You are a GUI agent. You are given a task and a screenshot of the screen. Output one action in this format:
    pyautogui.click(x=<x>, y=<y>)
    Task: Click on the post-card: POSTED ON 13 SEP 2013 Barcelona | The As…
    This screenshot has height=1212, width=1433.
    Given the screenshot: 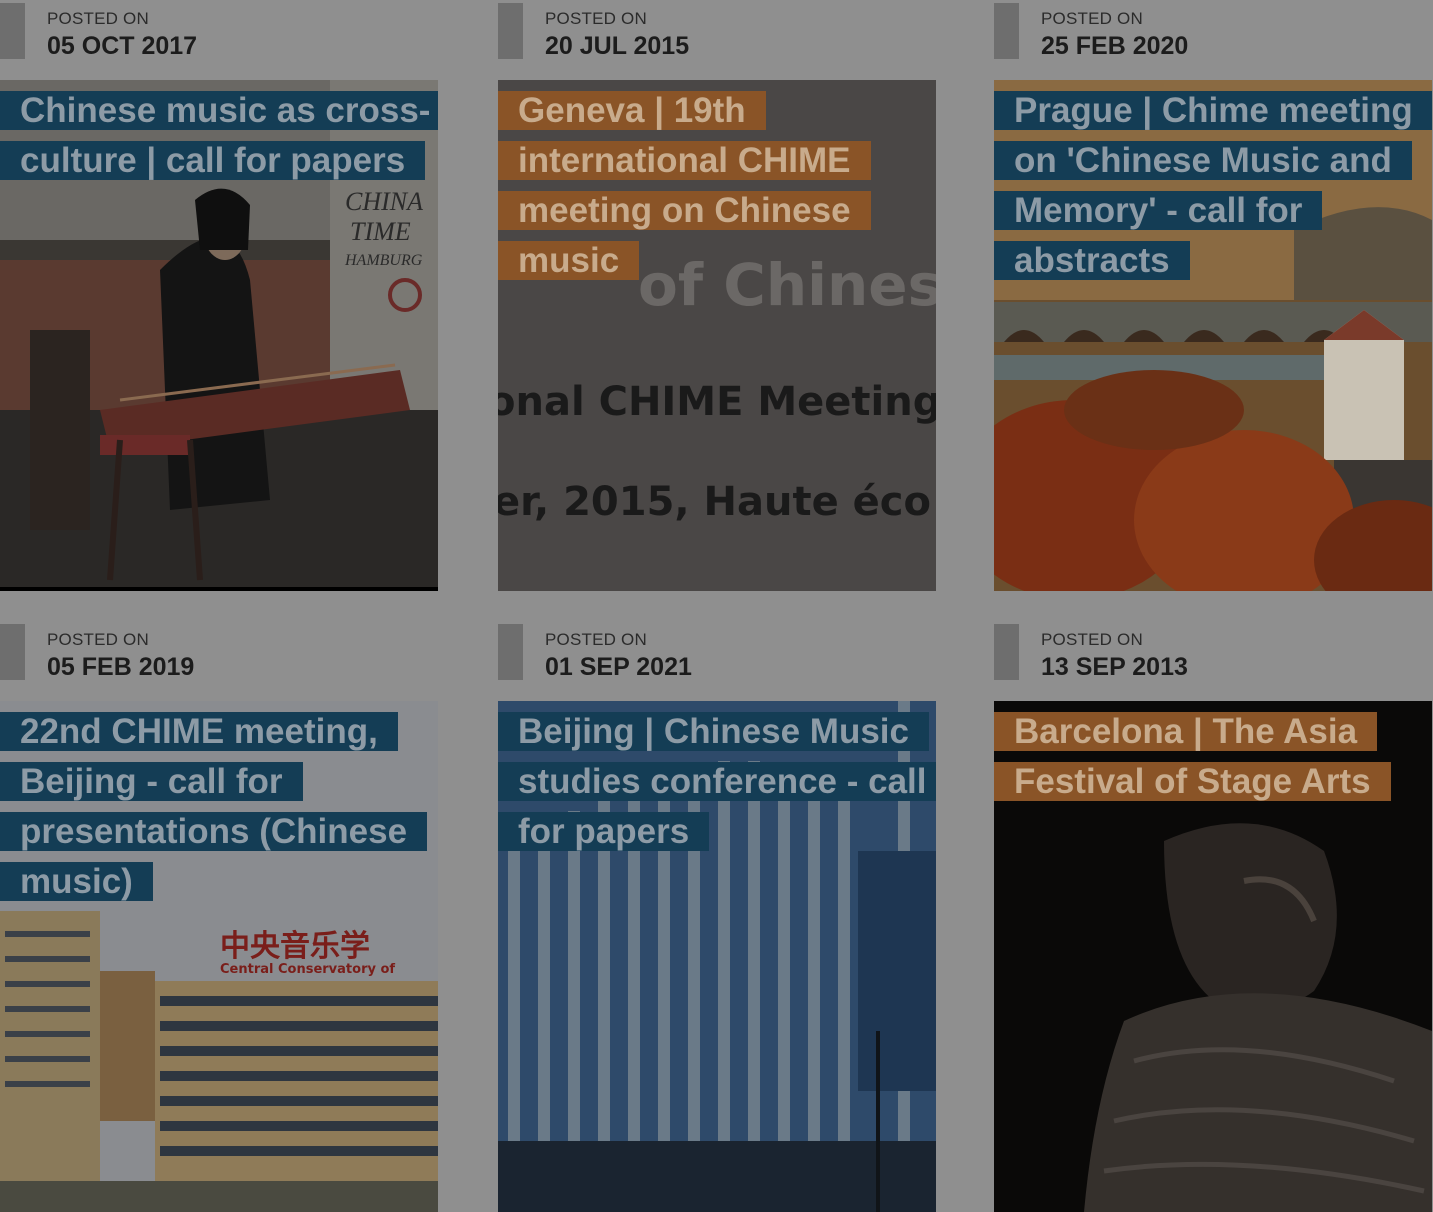 What is the action you would take?
    pyautogui.click(x=1213, y=916)
    